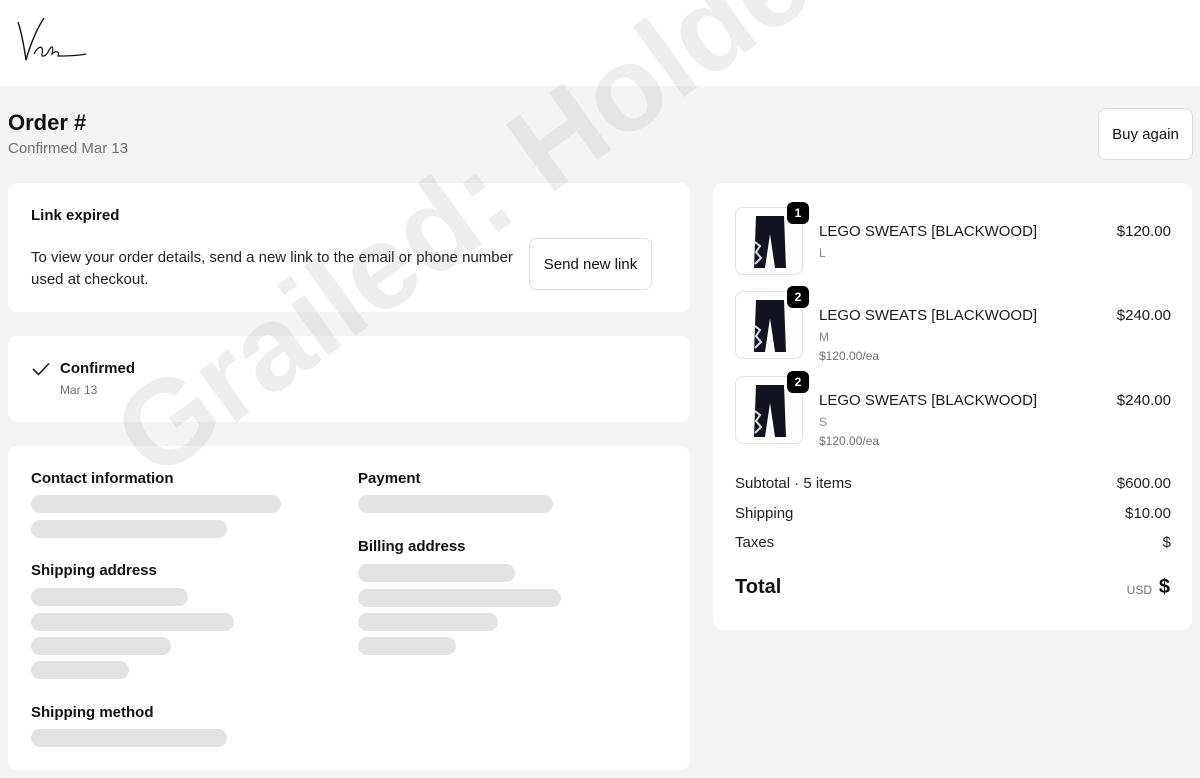  Describe the element at coordinates (758, 587) in the screenshot. I see `total-label: Total` at that location.